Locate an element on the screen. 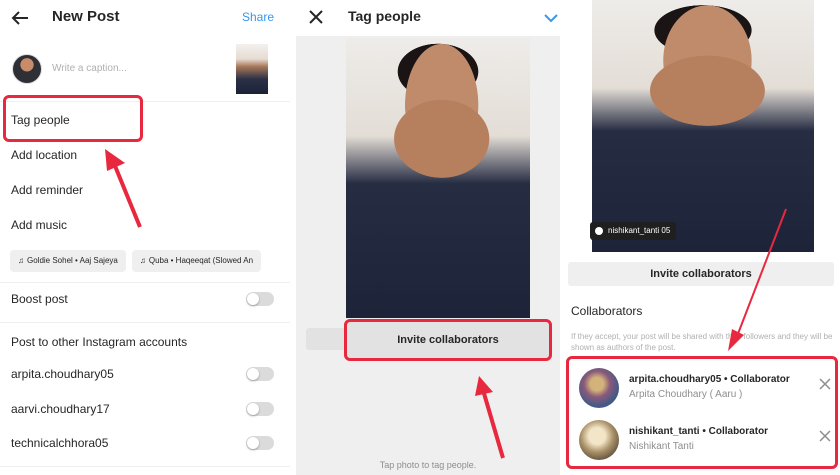 The image size is (840, 475). add-music-row: Add music is located at coordinates (145, 224).